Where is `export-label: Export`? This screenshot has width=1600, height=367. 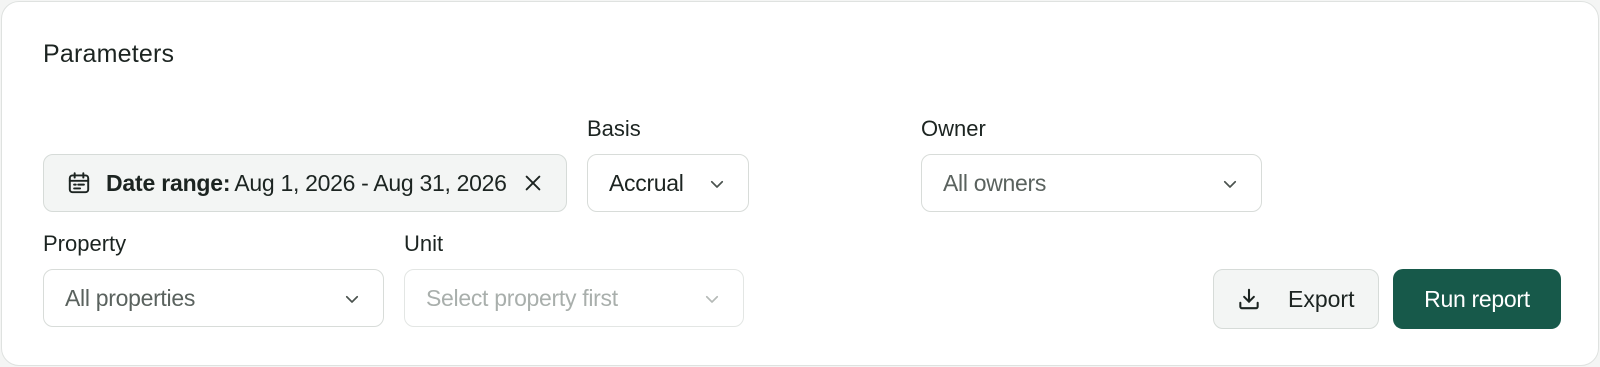
export-label: Export is located at coordinates (1321, 298).